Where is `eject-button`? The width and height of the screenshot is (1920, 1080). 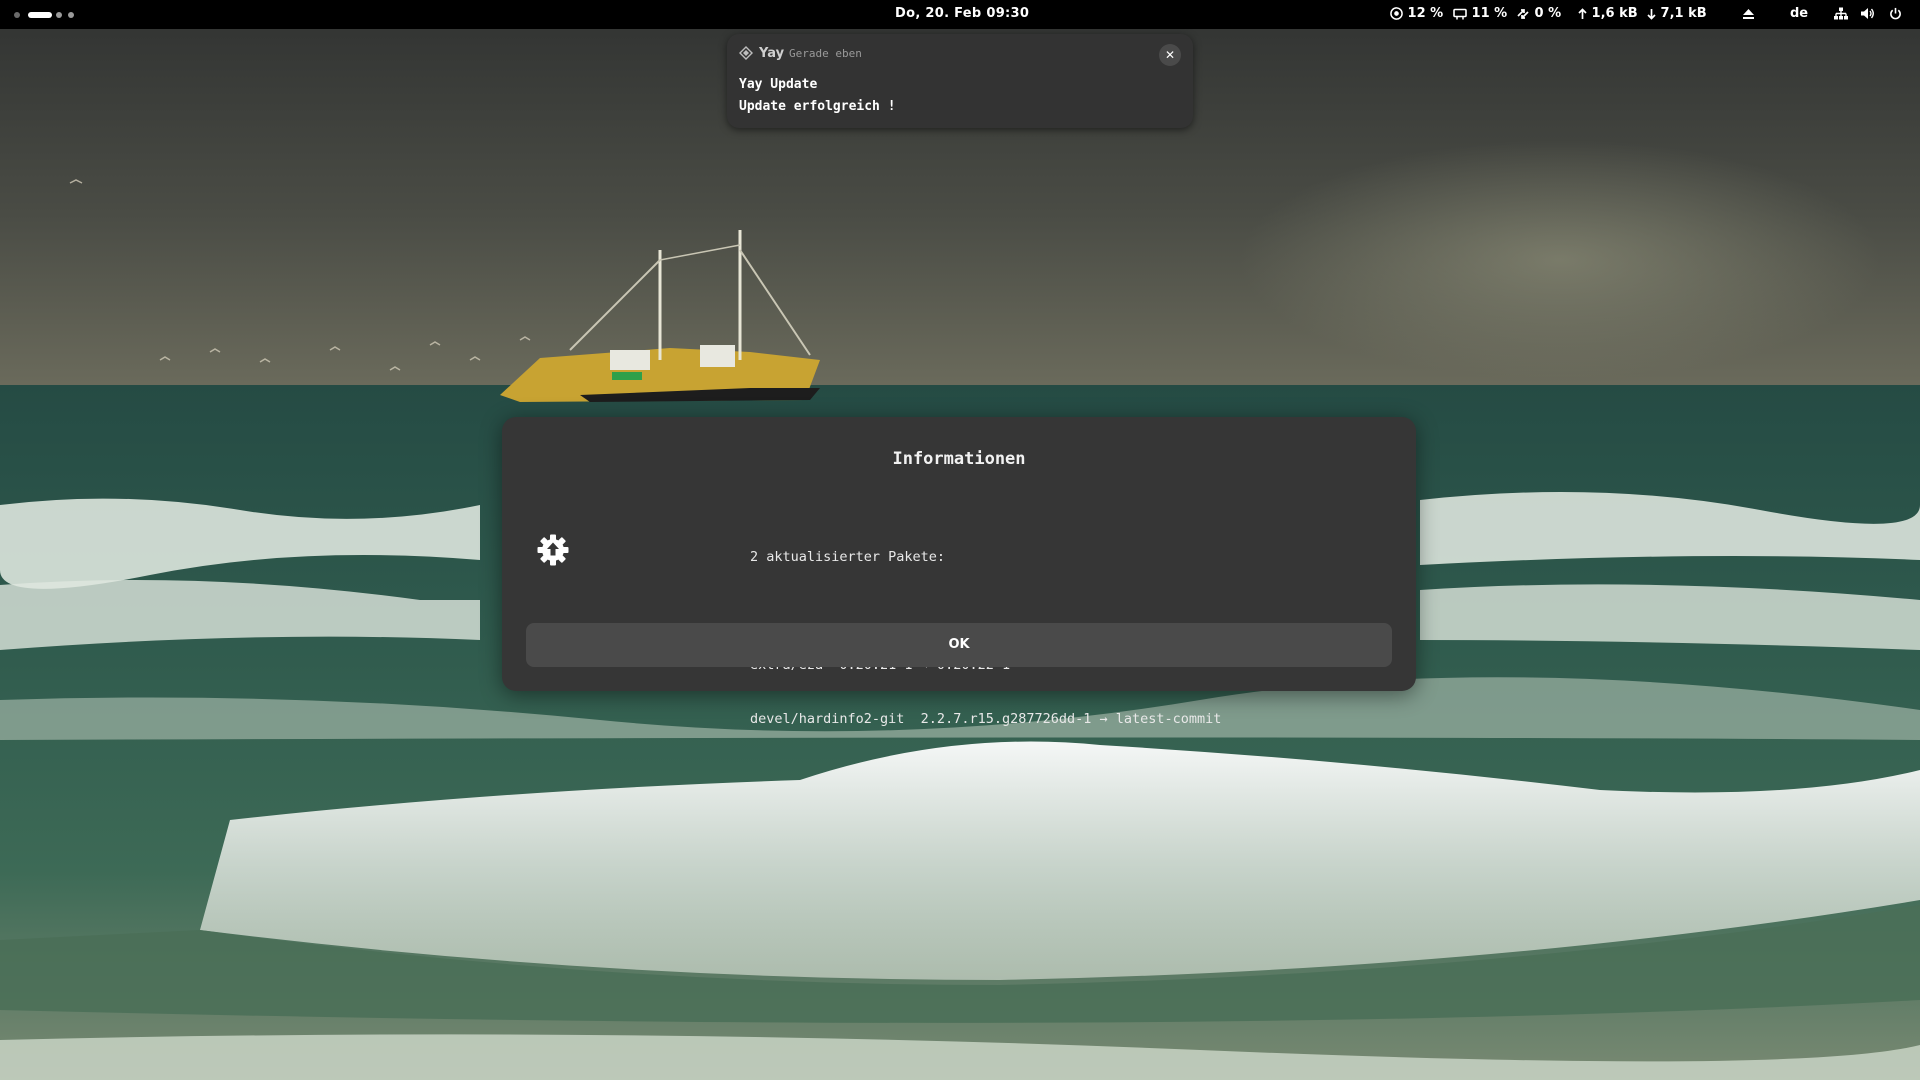
eject-button is located at coordinates (1748, 13).